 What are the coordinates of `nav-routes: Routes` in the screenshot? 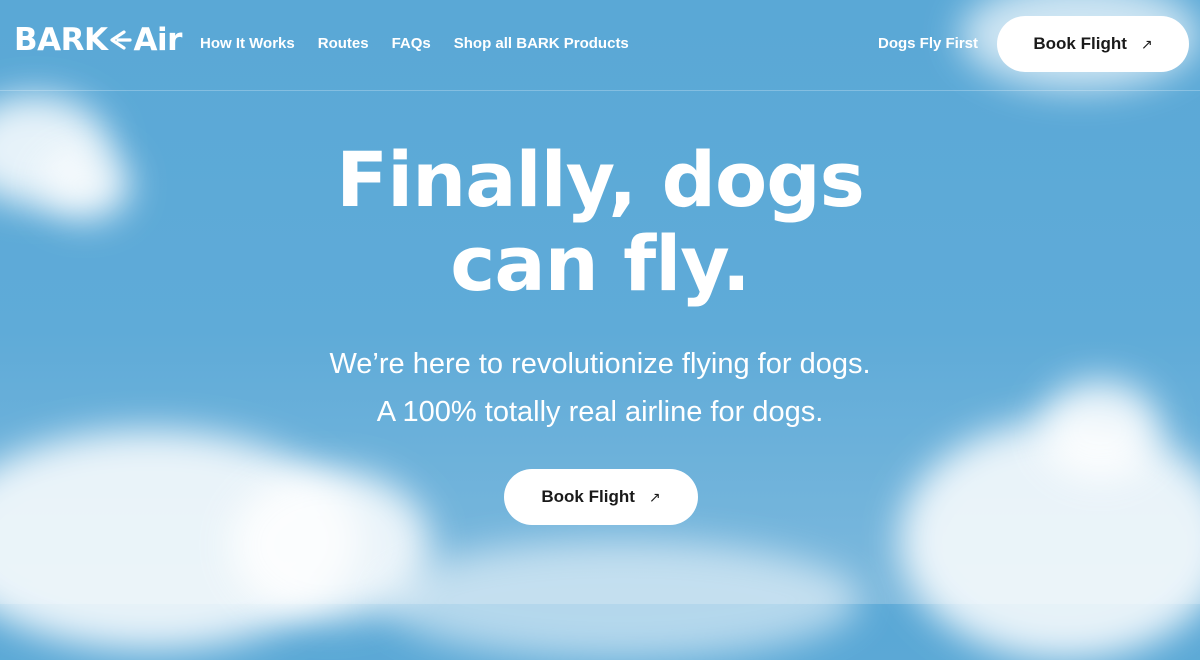 It's located at (343, 43).